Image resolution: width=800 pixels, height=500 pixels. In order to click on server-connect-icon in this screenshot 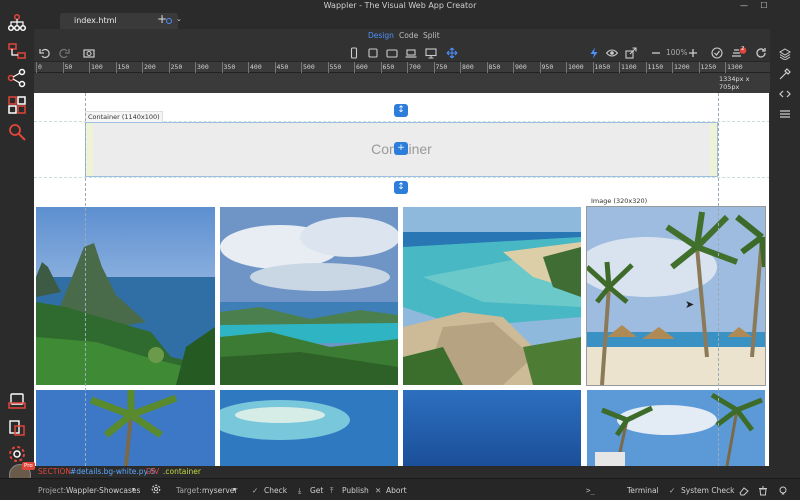, I will do `click(17, 51)`.